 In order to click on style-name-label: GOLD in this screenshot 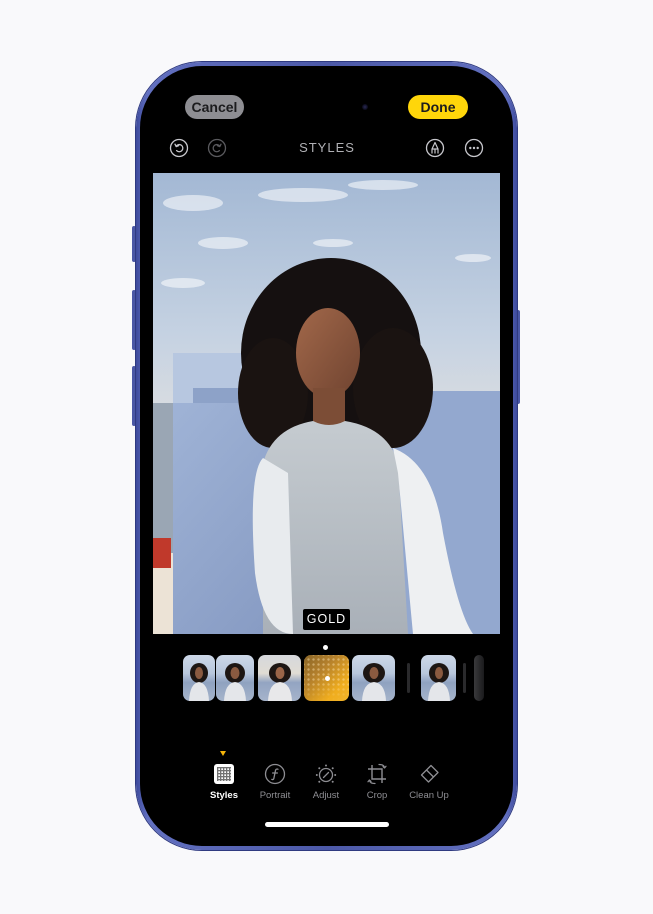, I will do `click(326, 619)`.